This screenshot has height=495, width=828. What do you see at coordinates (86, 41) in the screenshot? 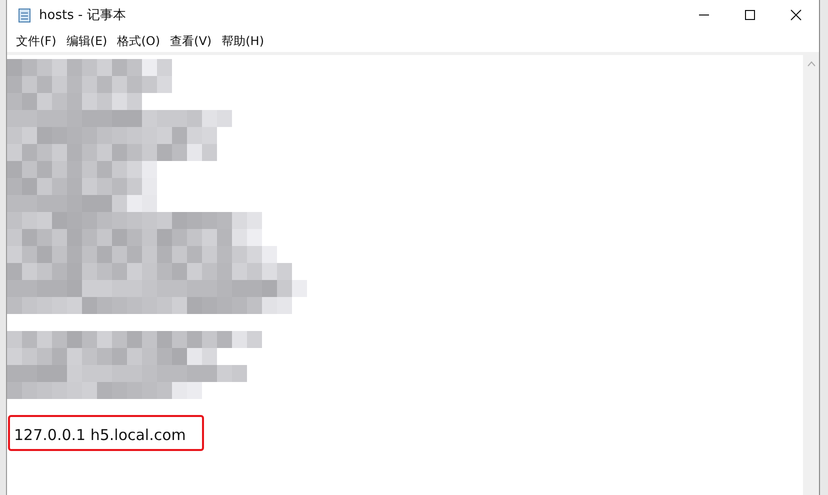
I see `menu-item: 编辑(E)` at bounding box center [86, 41].